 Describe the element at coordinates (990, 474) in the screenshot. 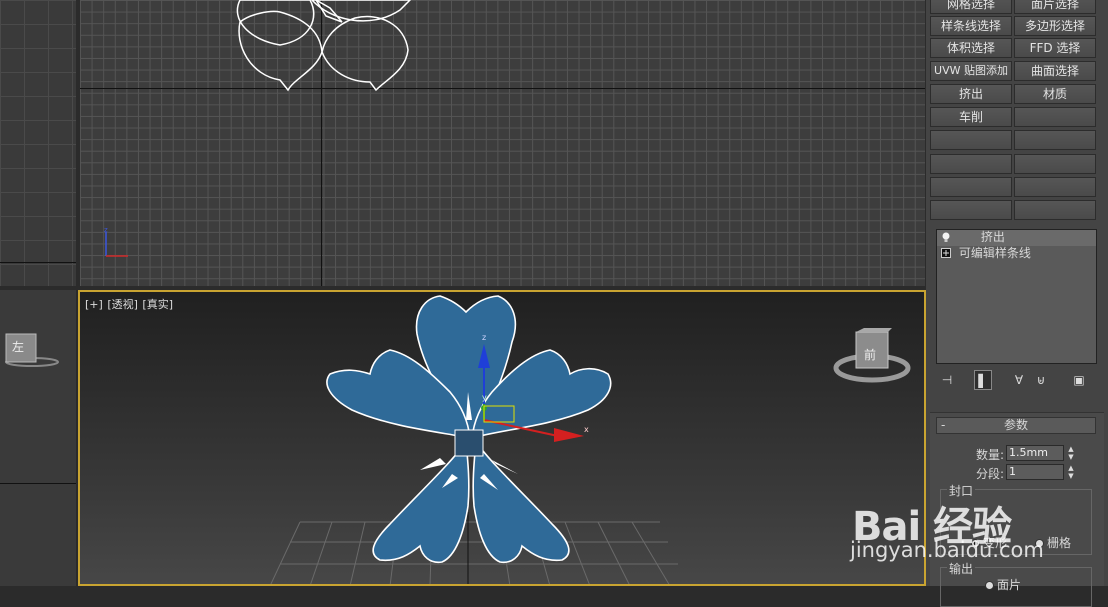

I see `segments-label: 分段:` at that location.